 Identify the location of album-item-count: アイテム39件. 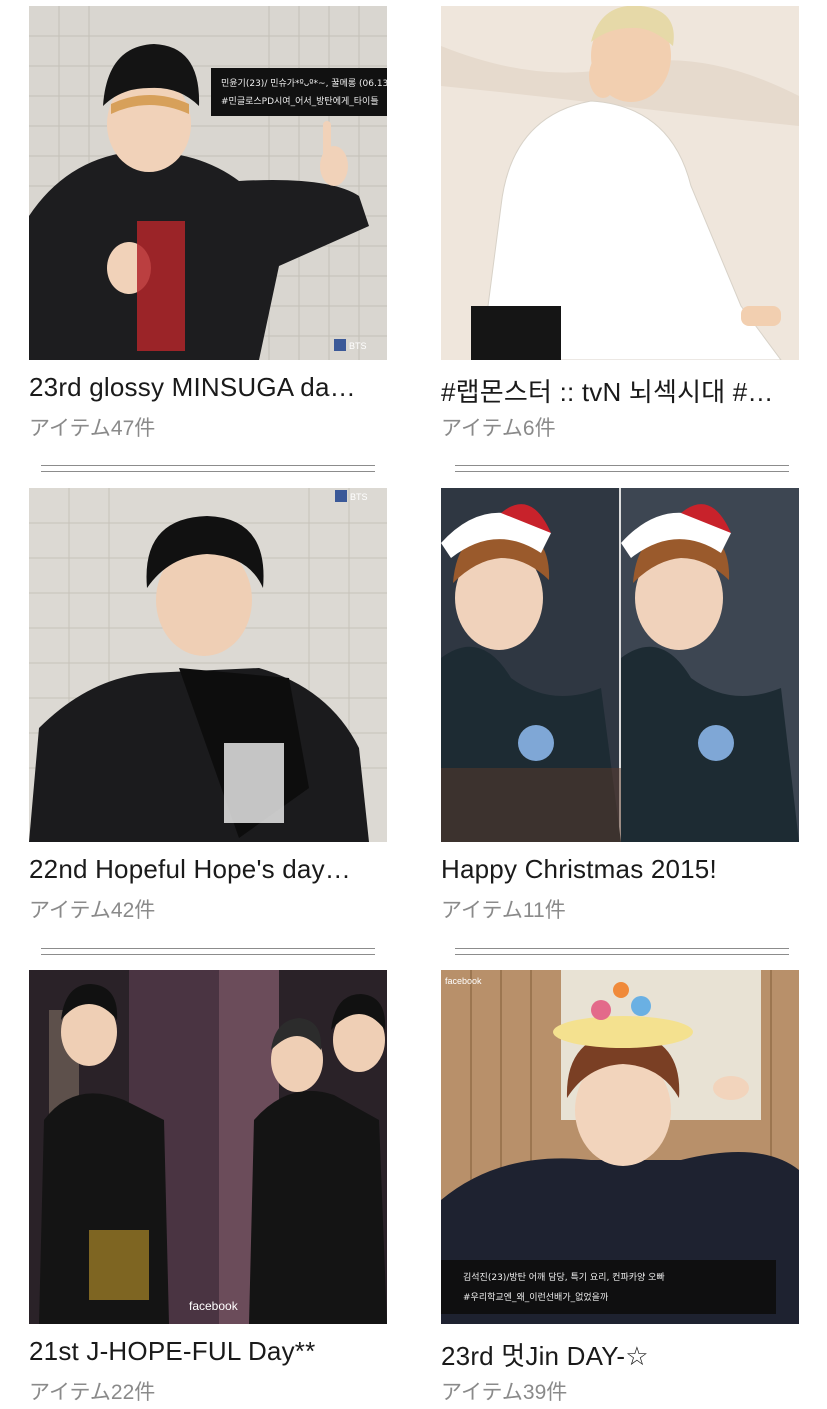
(504, 1392).